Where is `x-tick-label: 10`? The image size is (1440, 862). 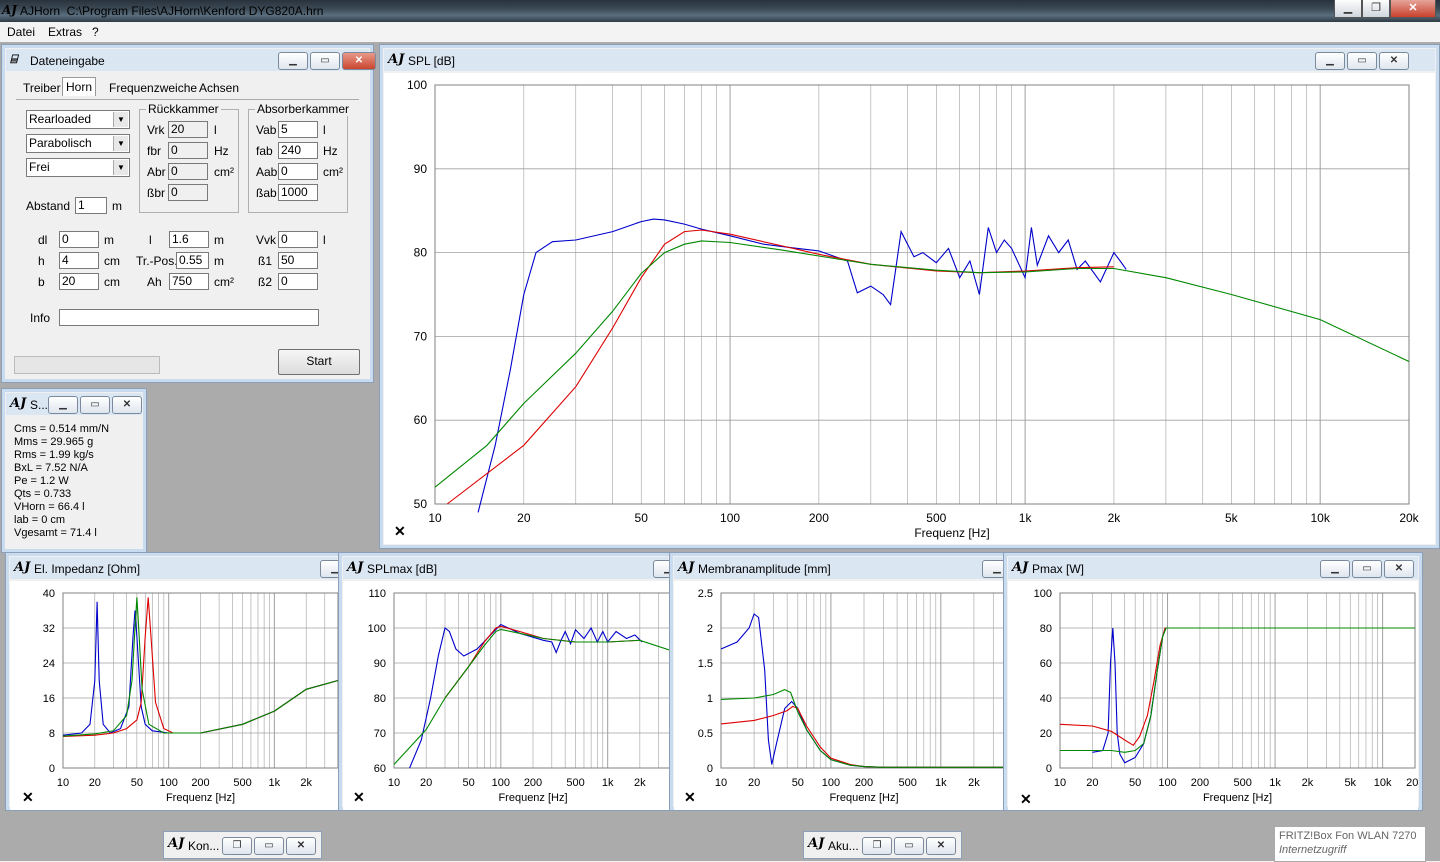 x-tick-label: 10 is located at coordinates (394, 783).